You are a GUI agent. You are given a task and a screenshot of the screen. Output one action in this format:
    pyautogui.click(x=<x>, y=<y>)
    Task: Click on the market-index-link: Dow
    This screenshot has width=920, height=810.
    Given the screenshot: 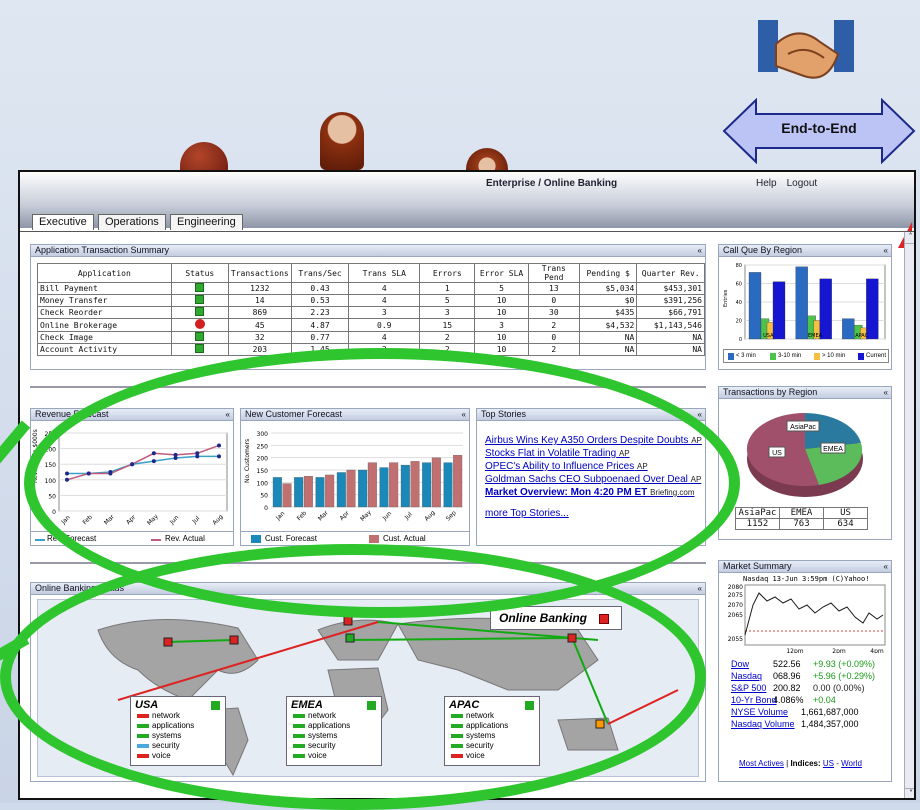 What is the action you would take?
    pyautogui.click(x=740, y=664)
    